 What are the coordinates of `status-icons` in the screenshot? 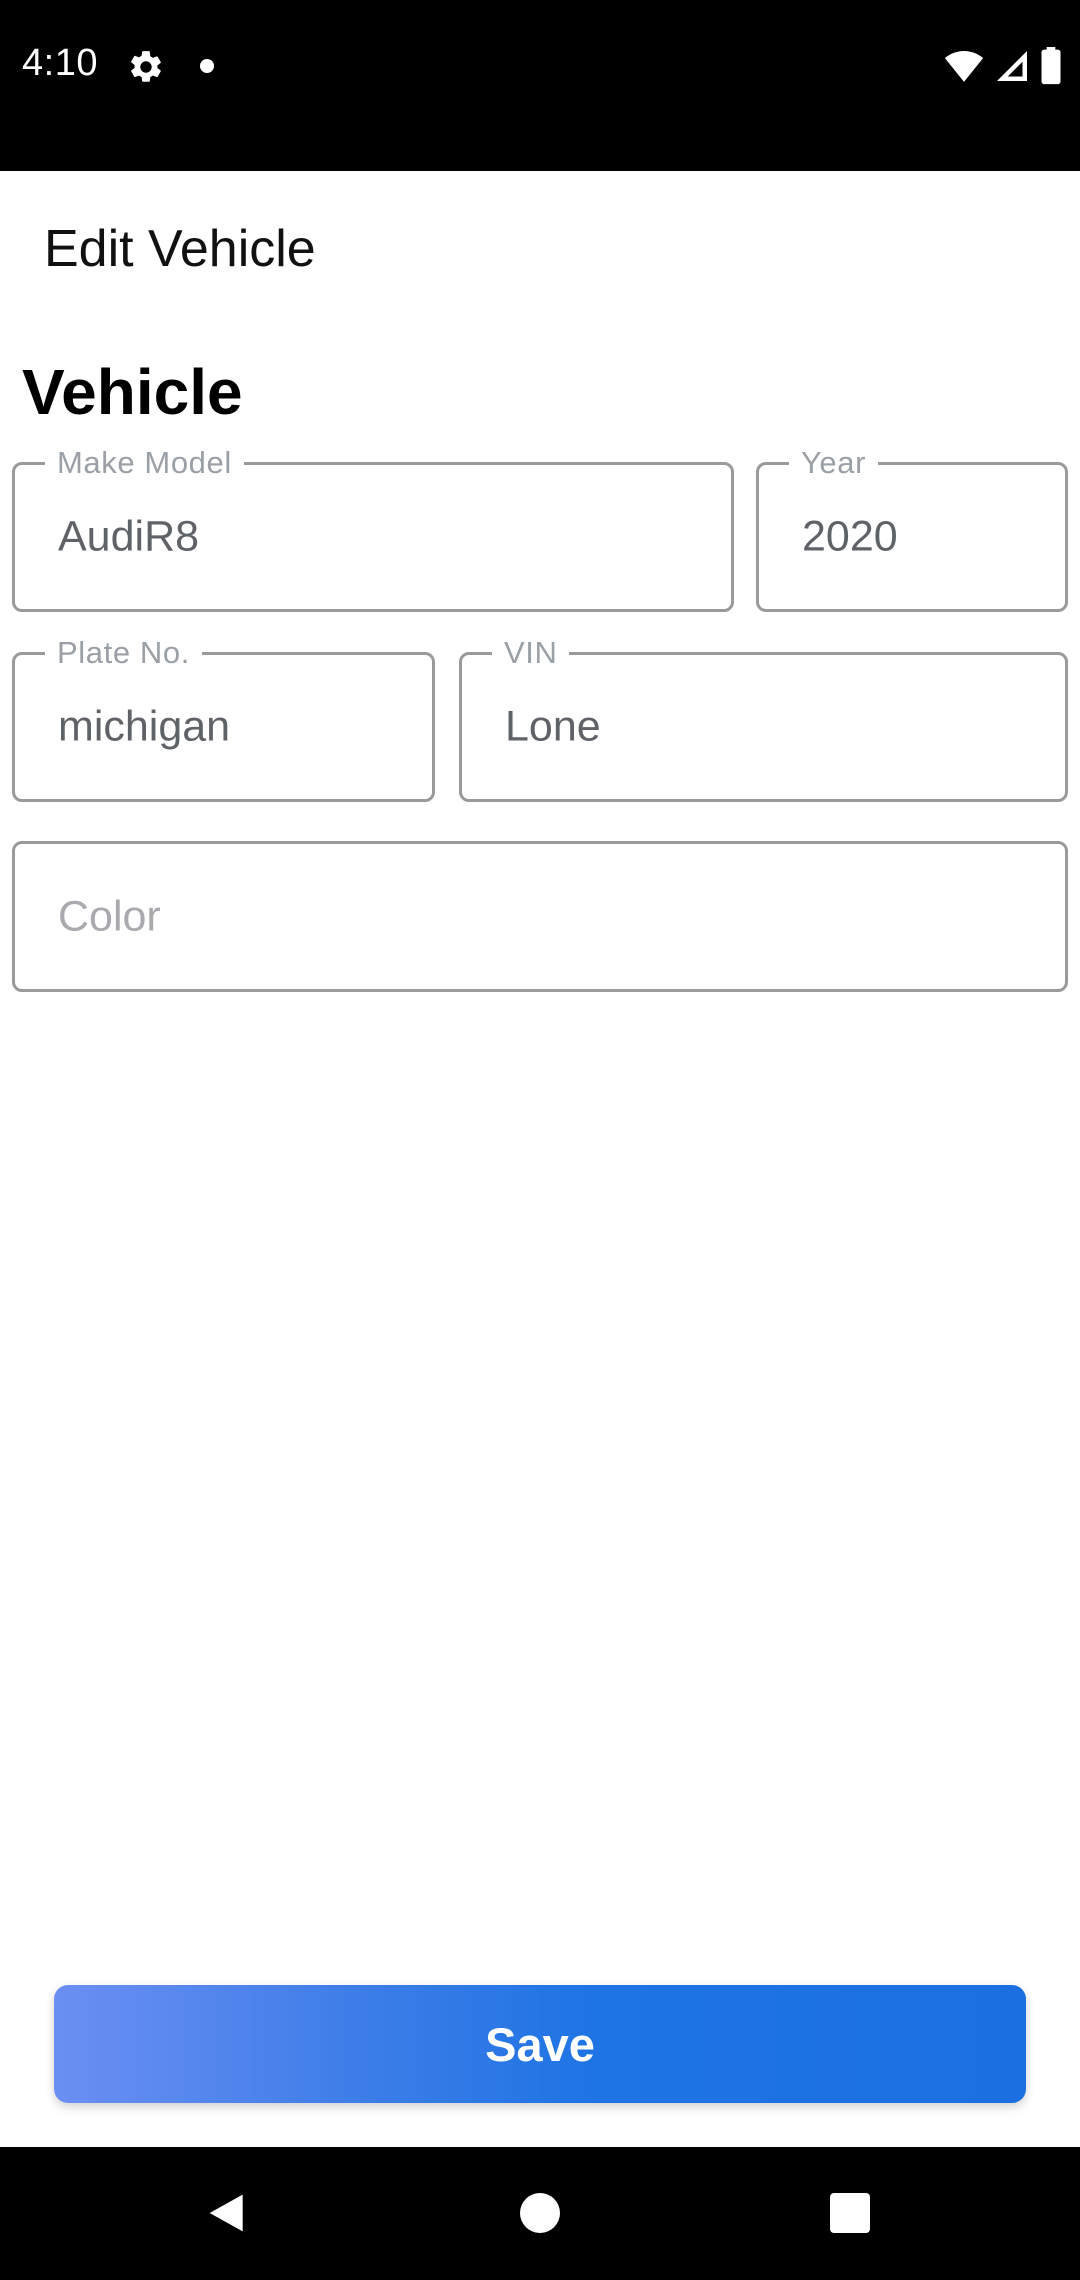 It's located at (1003, 66).